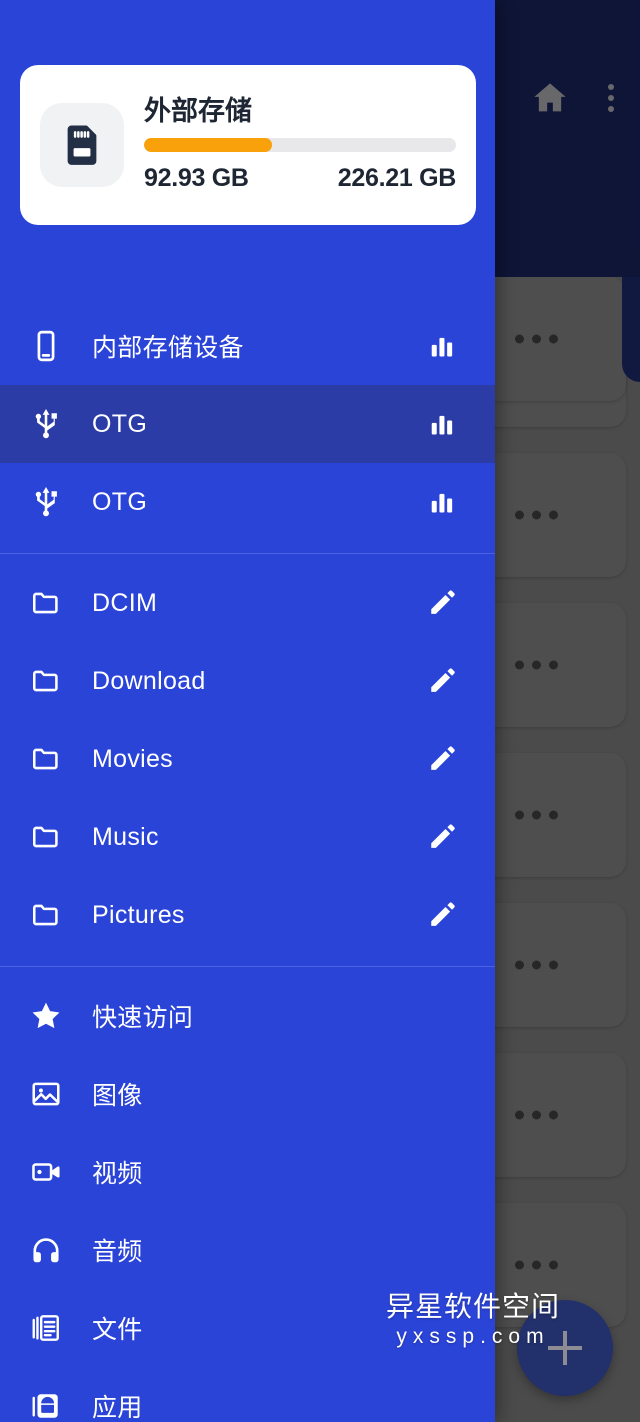 The width and height of the screenshot is (640, 1422). Describe the element at coordinates (143, 1018) in the screenshot. I see `drawer-item-label: 快速访问` at that location.